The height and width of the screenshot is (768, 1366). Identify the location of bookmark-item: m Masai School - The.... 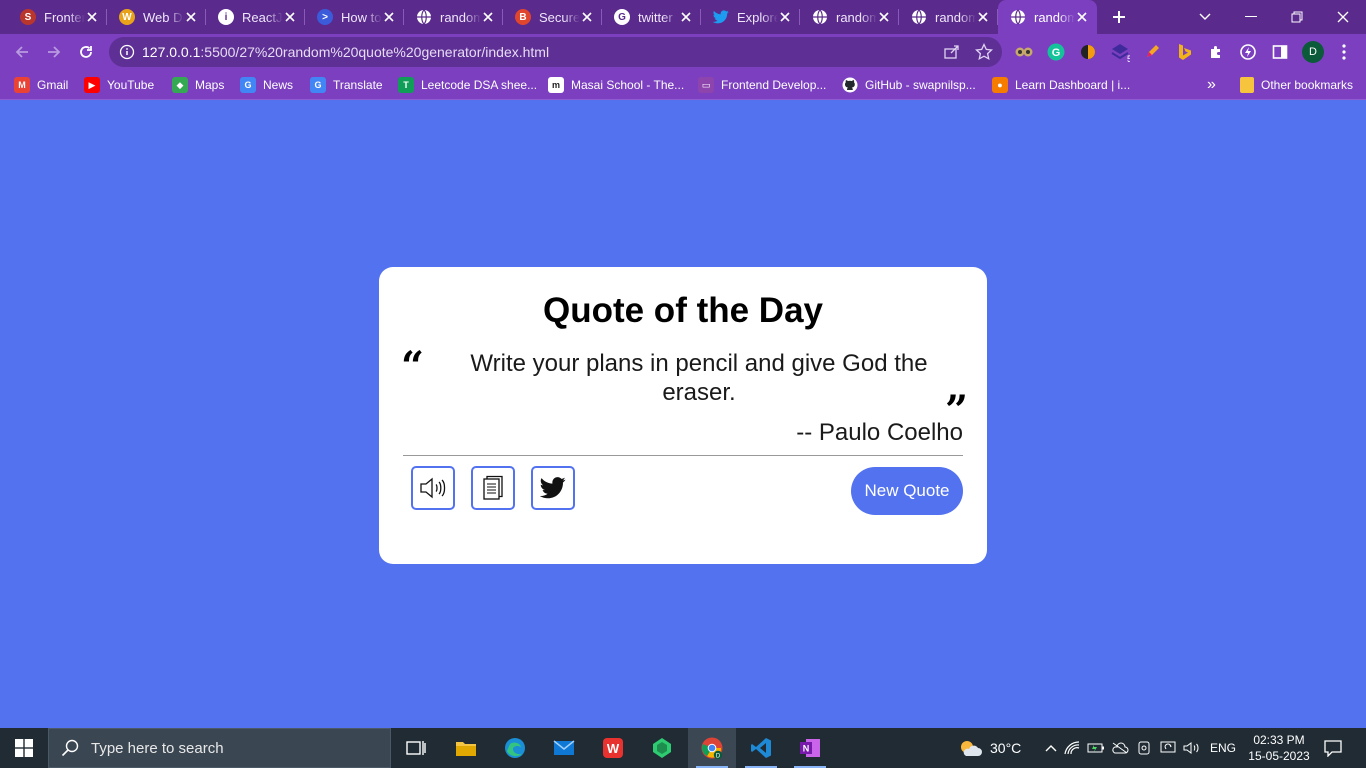
(616, 85).